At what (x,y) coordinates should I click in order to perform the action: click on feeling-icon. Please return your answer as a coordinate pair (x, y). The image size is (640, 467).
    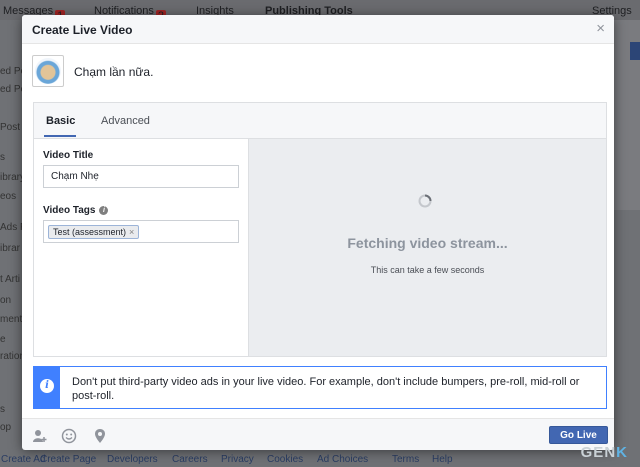
    Looking at the image, I should click on (69, 436).